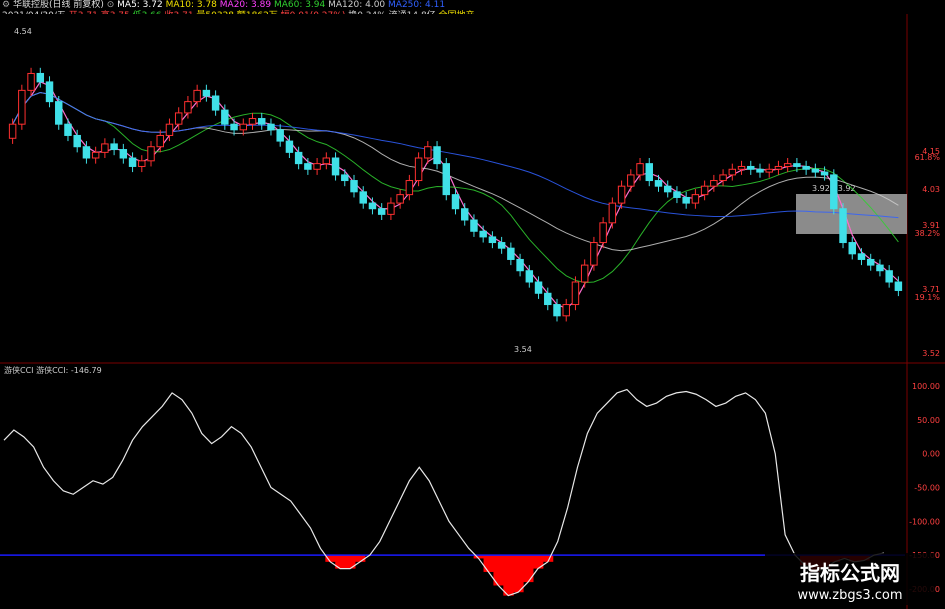 The width and height of the screenshot is (945, 609). I want to click on header-item: MA60: 3.94, so click(298, 5).